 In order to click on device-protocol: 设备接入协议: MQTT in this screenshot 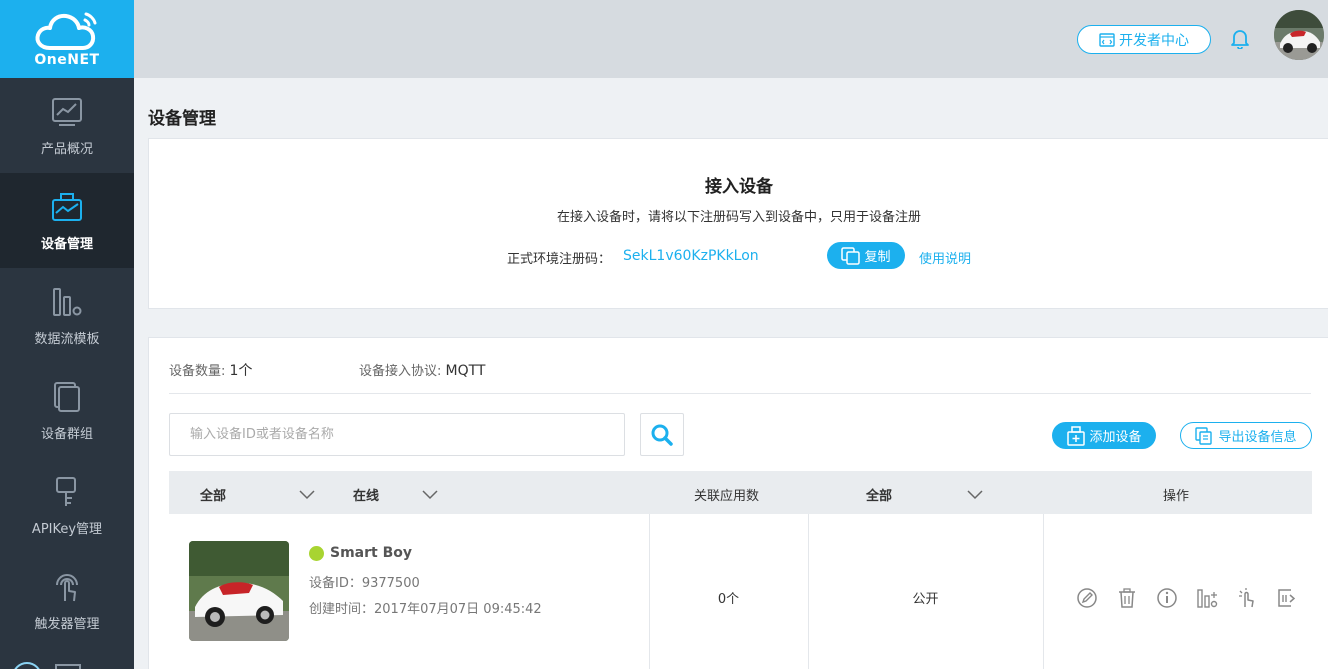, I will do `click(422, 369)`.